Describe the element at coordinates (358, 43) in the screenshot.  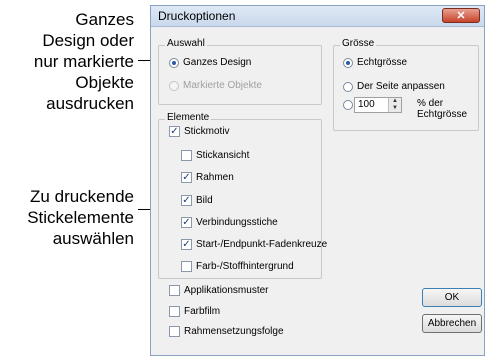
I see `size-legend: Grösse` at that location.